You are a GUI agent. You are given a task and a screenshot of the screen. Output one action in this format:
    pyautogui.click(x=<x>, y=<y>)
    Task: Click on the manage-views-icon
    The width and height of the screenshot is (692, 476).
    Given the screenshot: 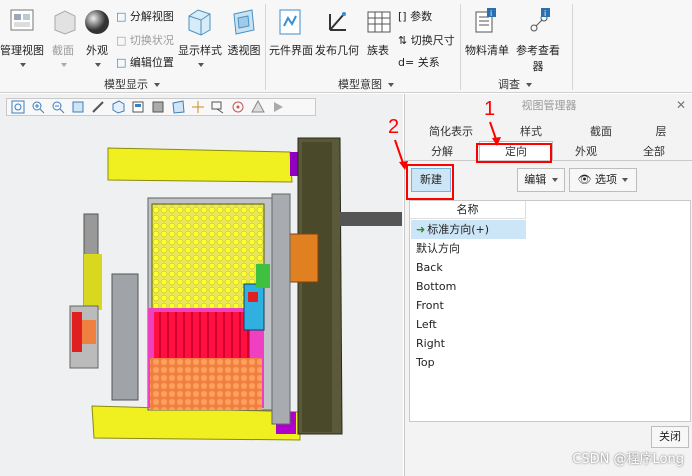 What is the action you would take?
    pyautogui.click(x=23, y=21)
    